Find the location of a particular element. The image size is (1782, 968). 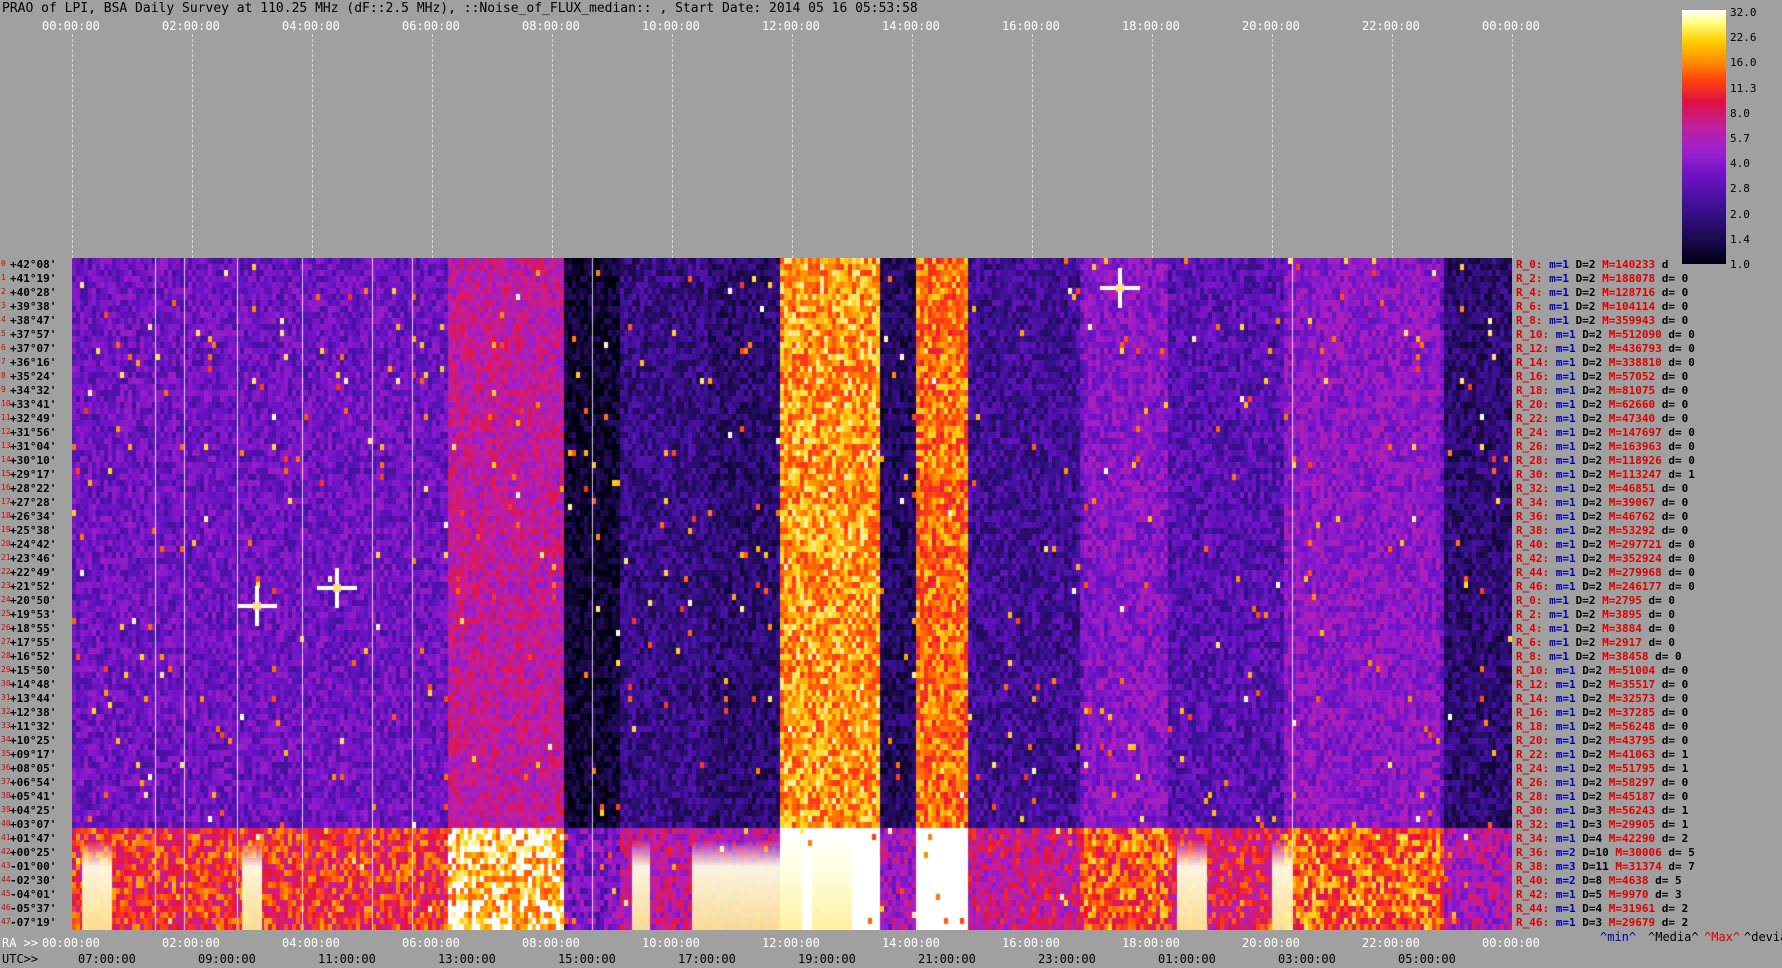

row-max: M=188078 is located at coordinates (1625, 278).